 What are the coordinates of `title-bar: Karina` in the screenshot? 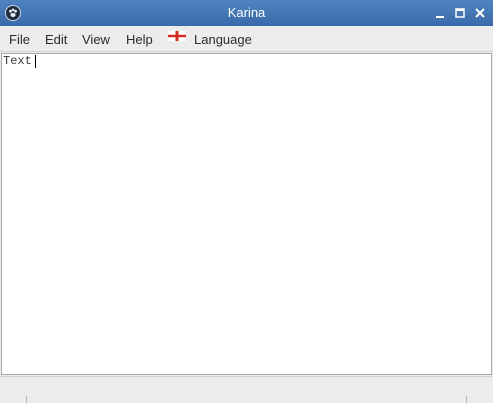 It's located at (246, 13).